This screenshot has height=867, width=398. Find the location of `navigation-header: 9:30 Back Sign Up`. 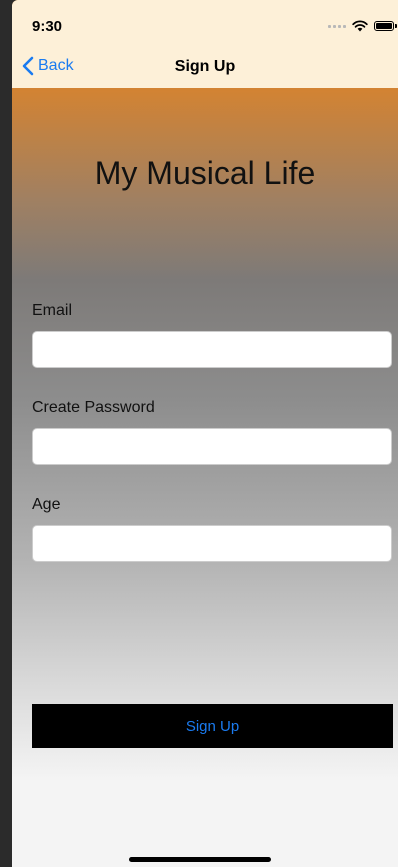

navigation-header: 9:30 Back Sign Up is located at coordinates (205, 44).